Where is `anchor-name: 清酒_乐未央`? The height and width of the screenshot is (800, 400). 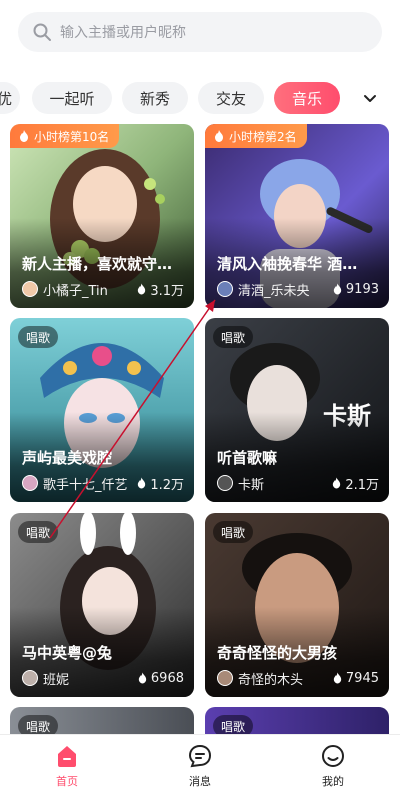
anchor-name: 清酒_乐未央 is located at coordinates (274, 291).